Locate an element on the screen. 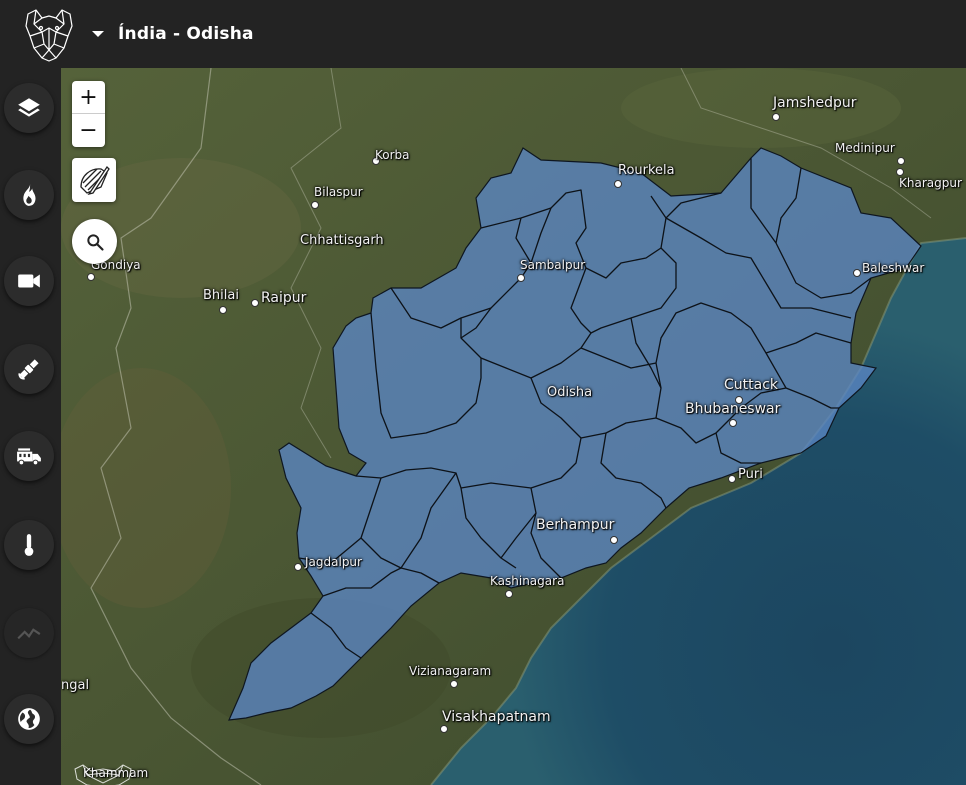 Image resolution: width=966 pixels, height=785 pixels. city-dot-vizianagaram is located at coordinates (454, 684).